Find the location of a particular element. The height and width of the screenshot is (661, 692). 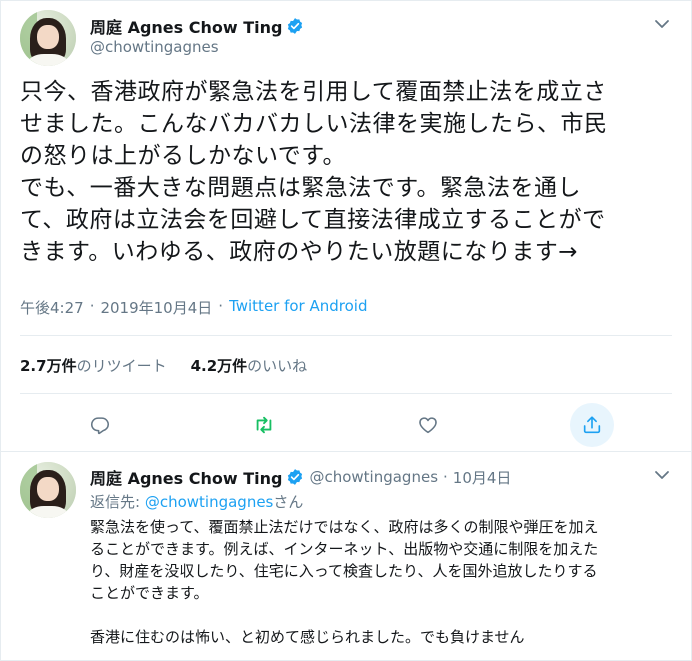

share-button is located at coordinates (592, 425).